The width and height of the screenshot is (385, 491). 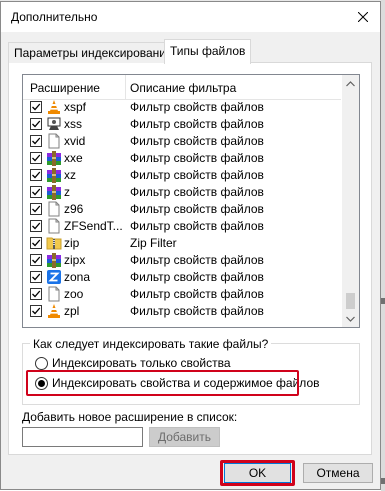 I want to click on title-bar: Дополнительно, so click(x=190, y=17).